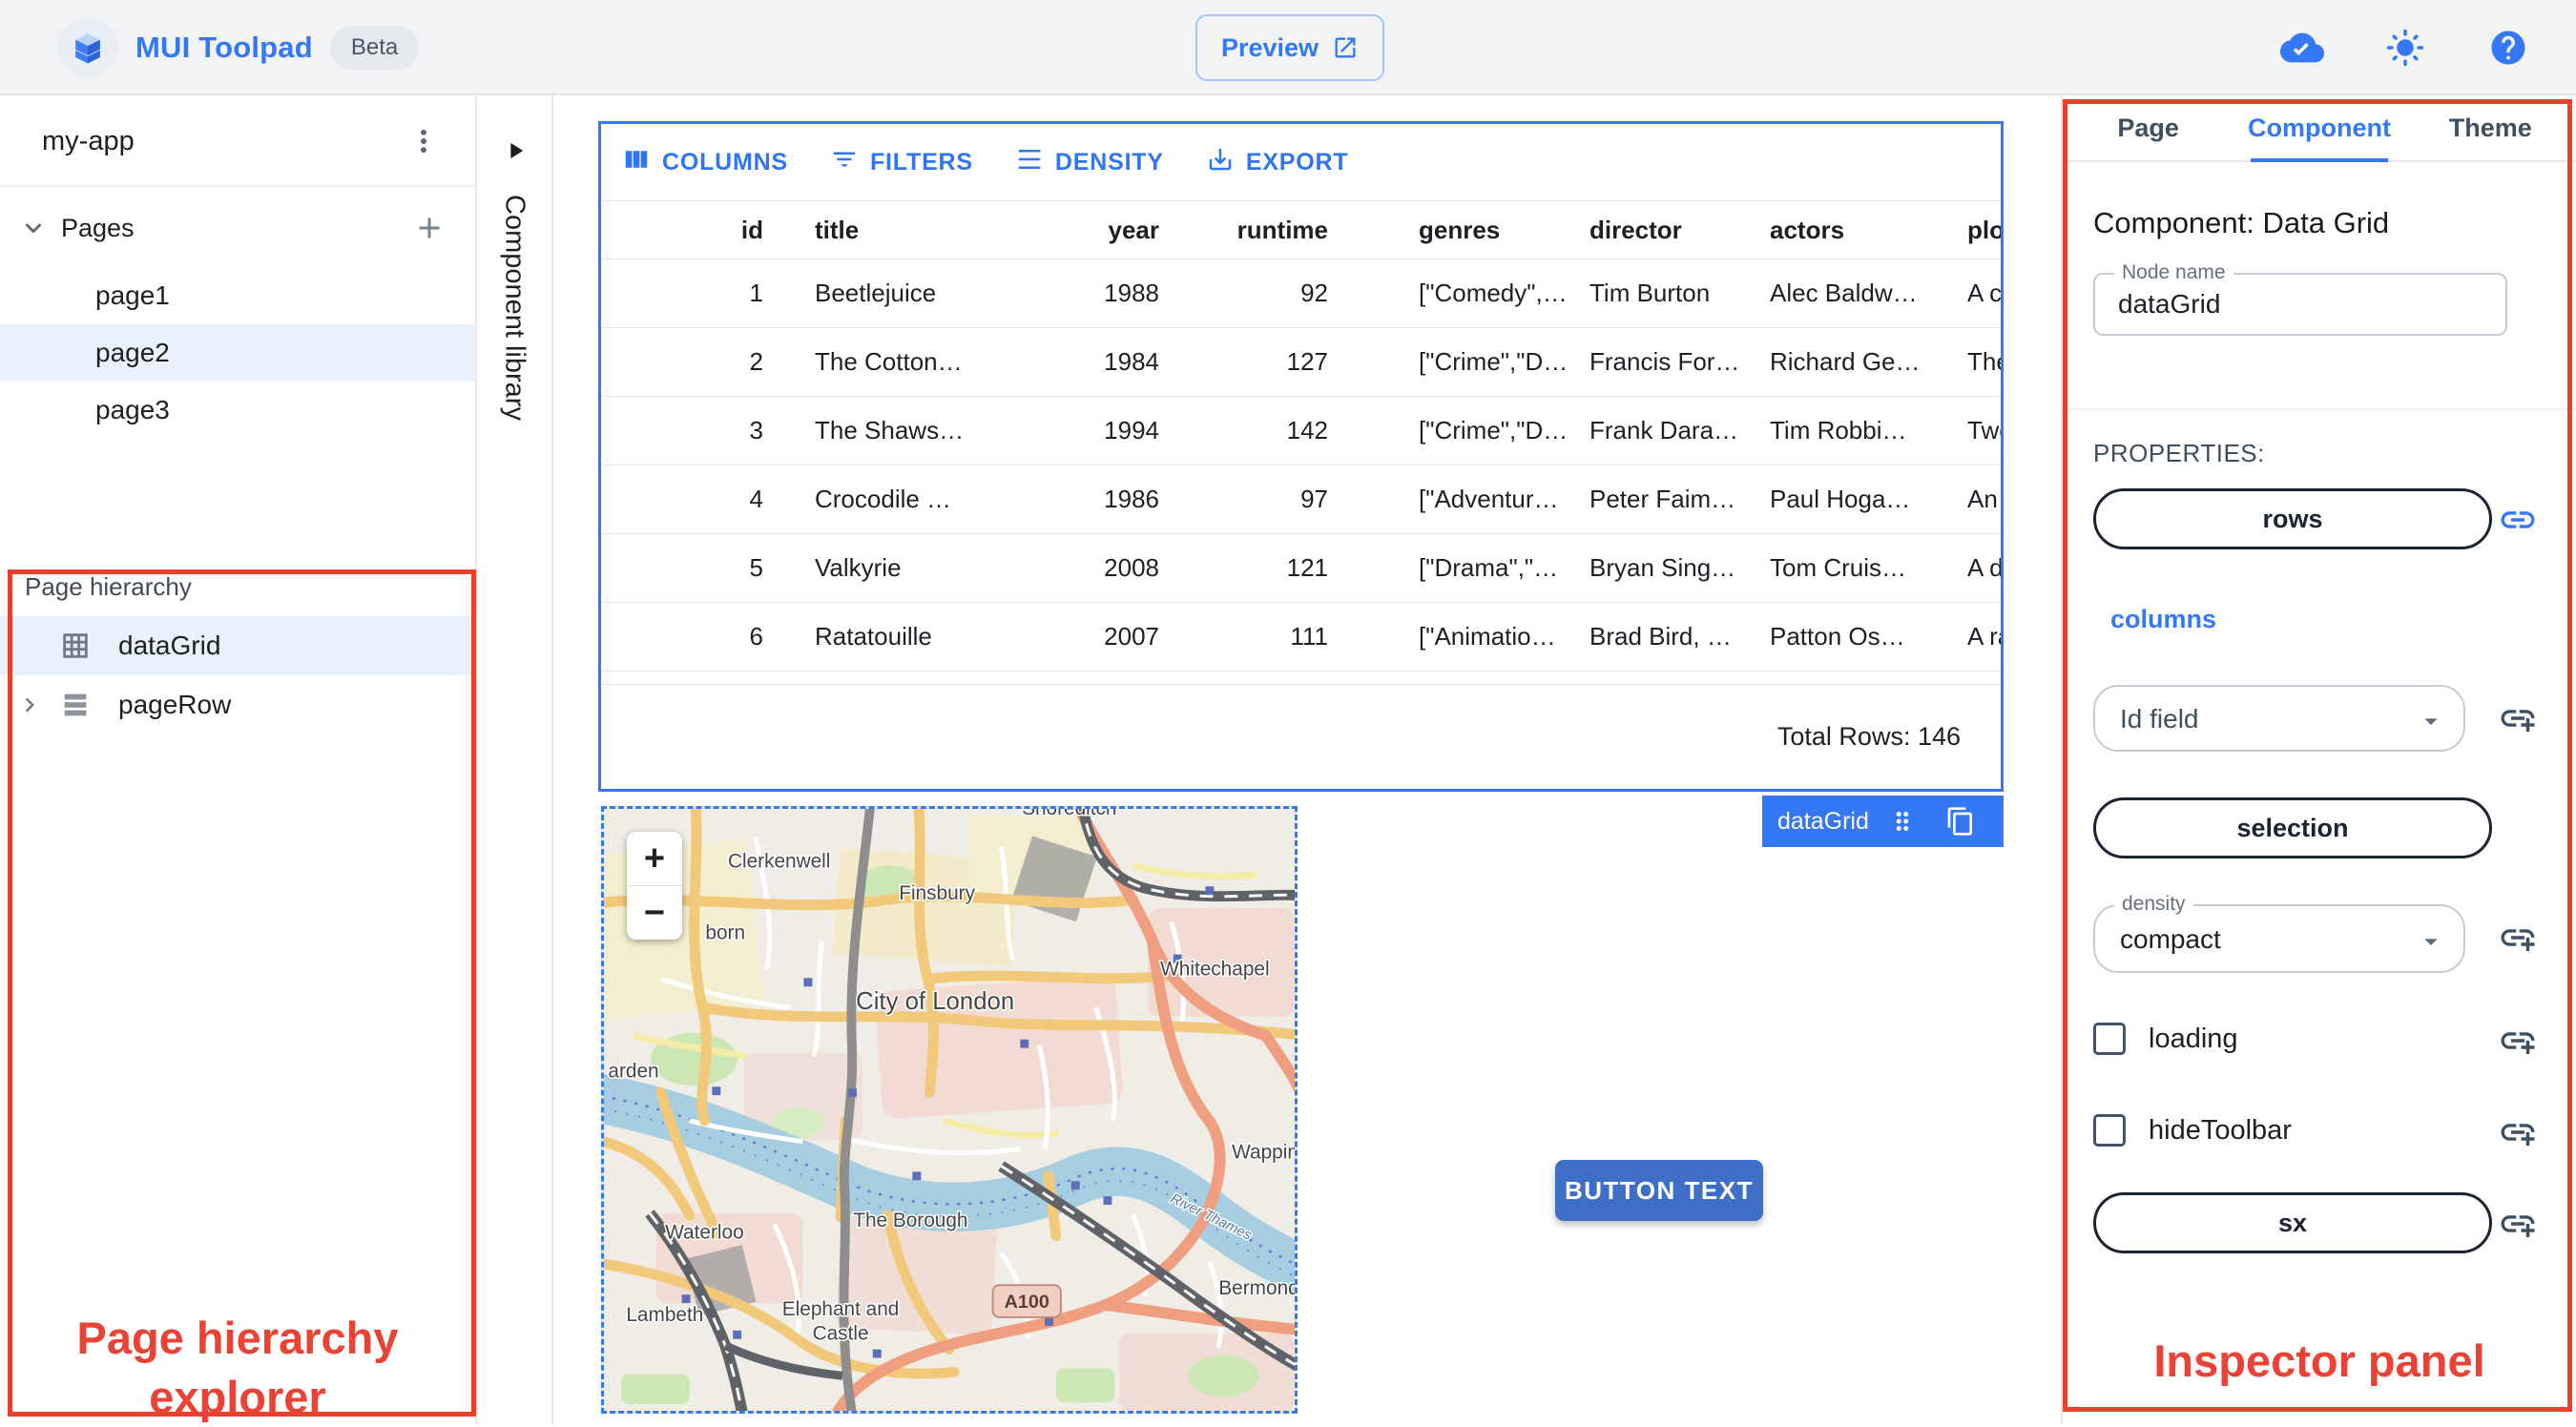 The image size is (2576, 1427). I want to click on pages-section-header: Pages, so click(237, 228).